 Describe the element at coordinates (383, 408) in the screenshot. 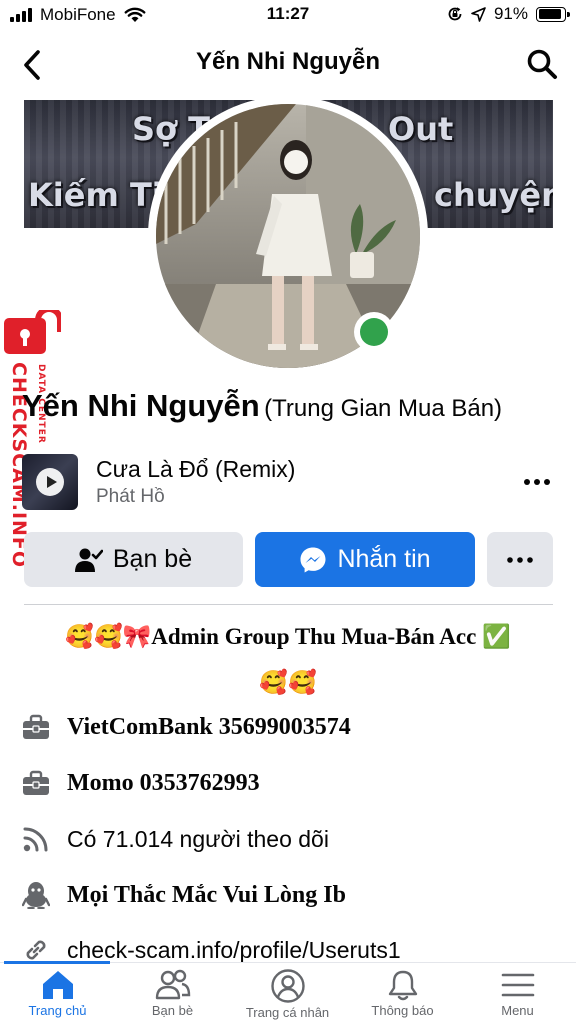

I see `alternate-name: (Trung Gian Mua Bán)` at that location.